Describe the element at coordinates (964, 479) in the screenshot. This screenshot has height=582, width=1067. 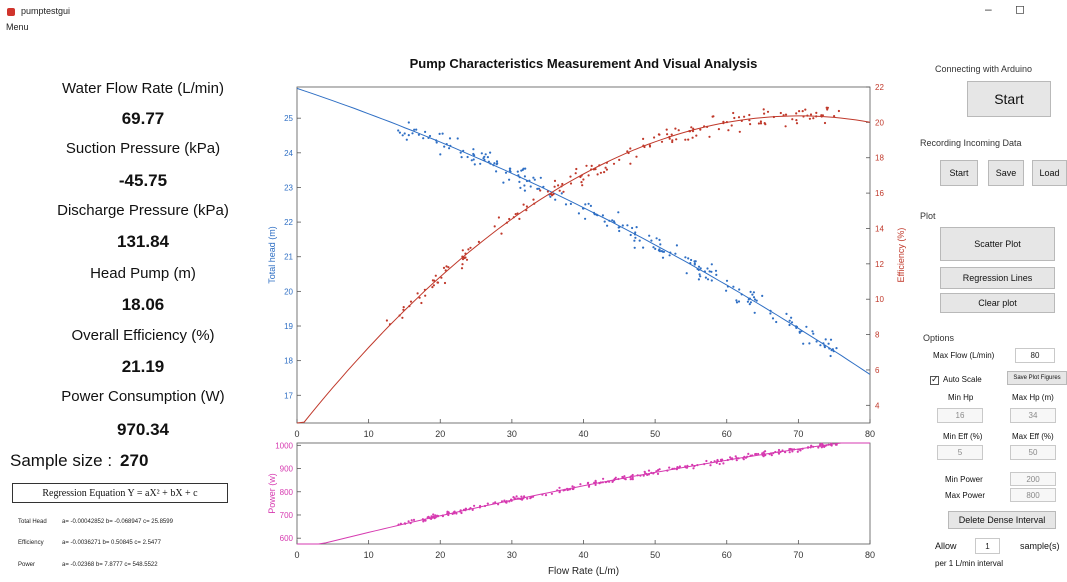
I see `min-power-label: Min Power` at that location.